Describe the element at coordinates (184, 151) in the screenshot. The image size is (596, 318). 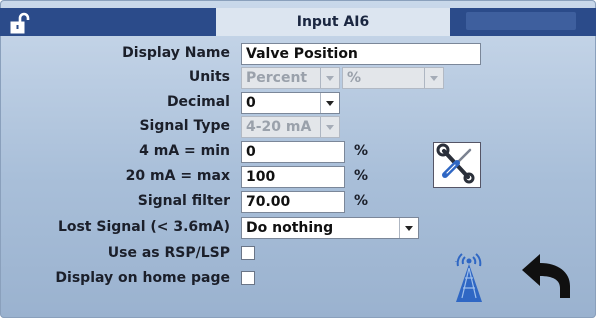
I see `min-label: 4 mA = min` at that location.